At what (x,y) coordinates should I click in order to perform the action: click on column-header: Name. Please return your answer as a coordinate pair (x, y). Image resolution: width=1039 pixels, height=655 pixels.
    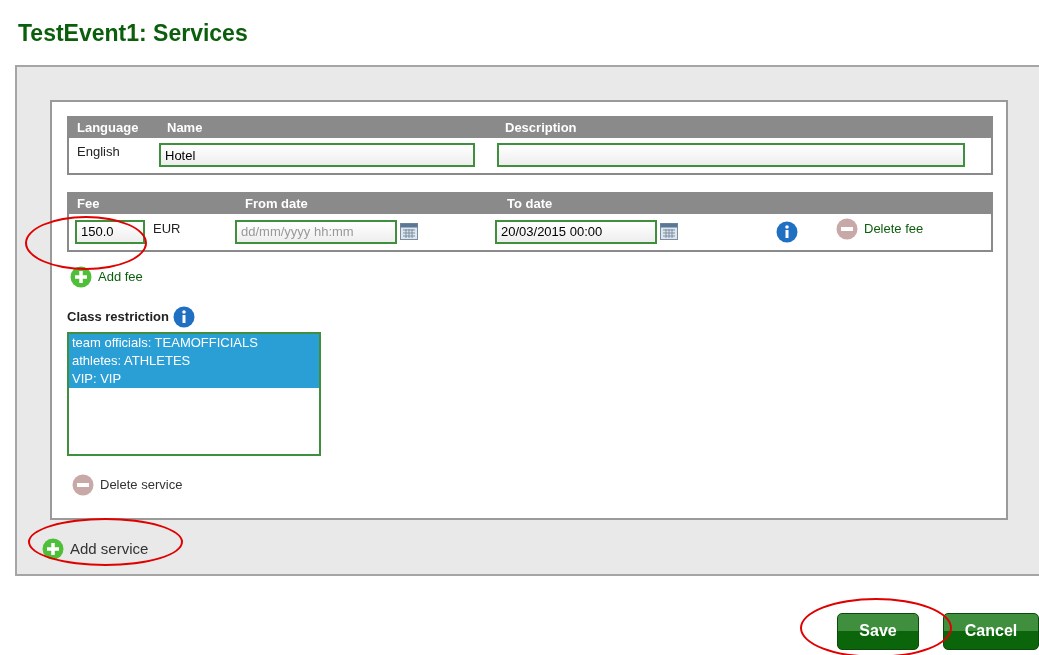
    Looking at the image, I should click on (185, 127).